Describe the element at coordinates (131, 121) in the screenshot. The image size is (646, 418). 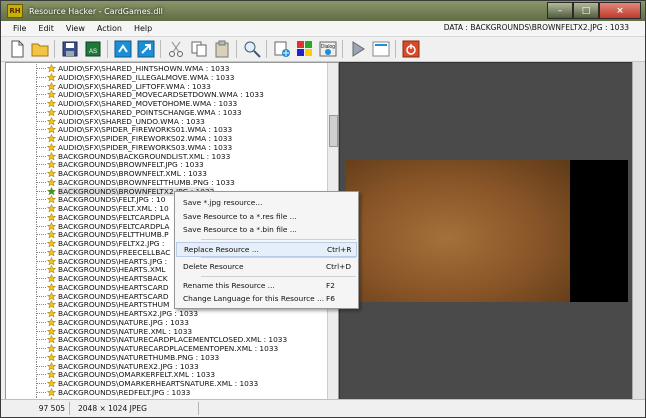
I see `tree-item-label: AUDIO\SFX\SHARED_UNDO.WMA : 1033` at that location.